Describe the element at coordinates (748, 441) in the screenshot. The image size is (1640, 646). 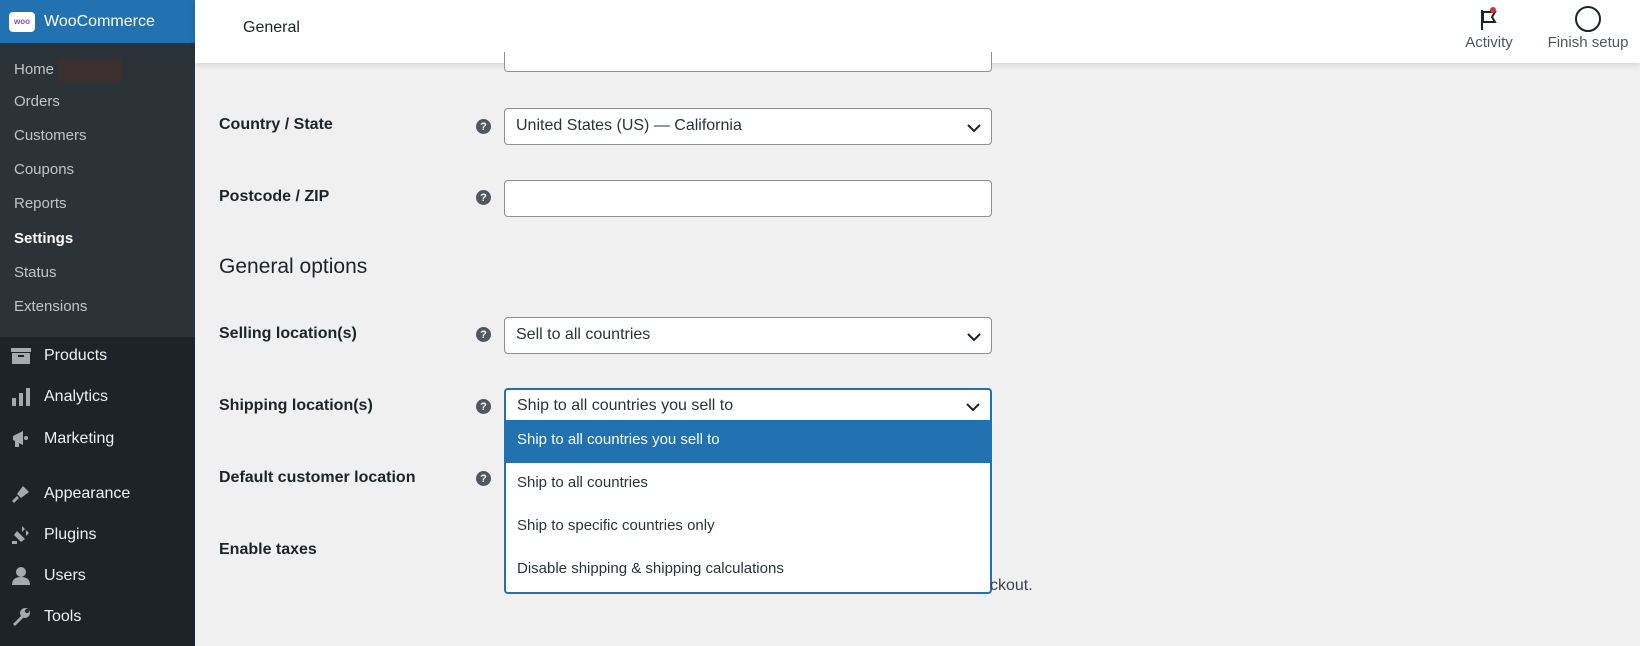
I see `dropdown-option: Ship to all countries you sell to` at that location.